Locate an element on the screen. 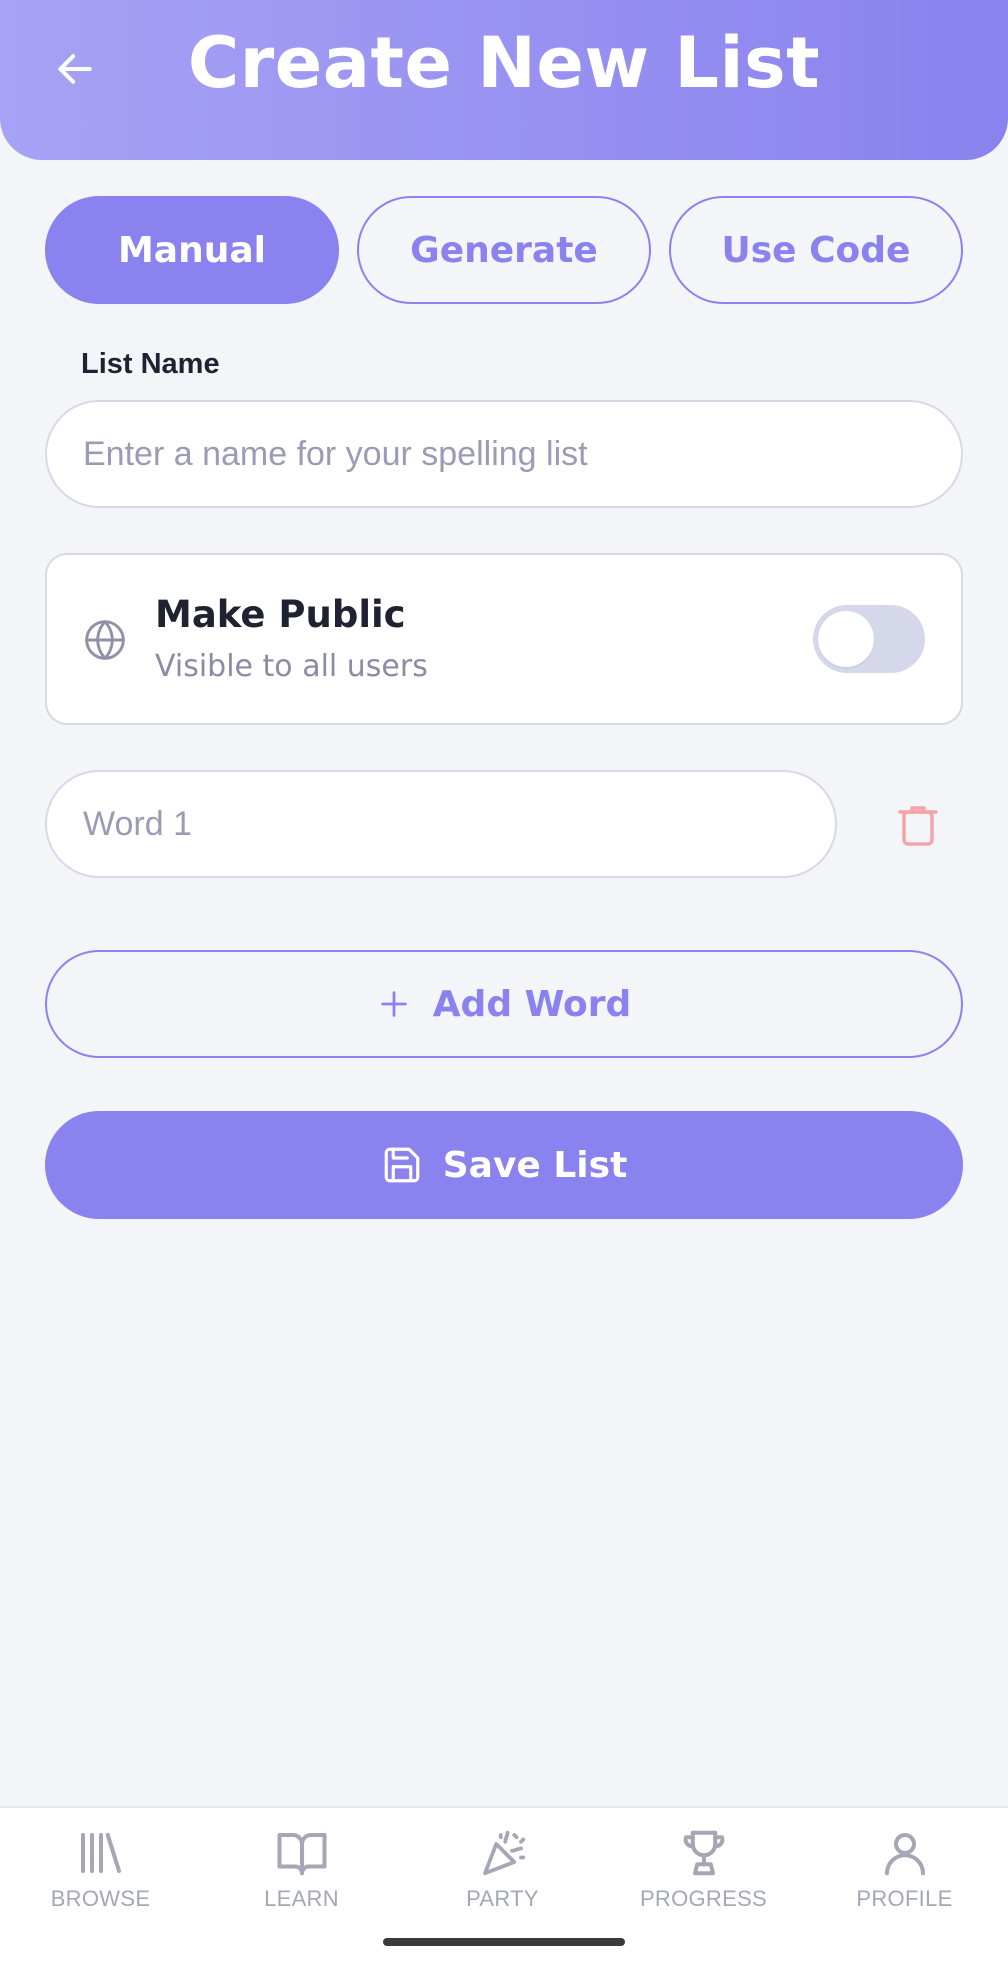 This screenshot has width=1008, height=1970. add-word-button: Add Word is located at coordinates (504, 1004).